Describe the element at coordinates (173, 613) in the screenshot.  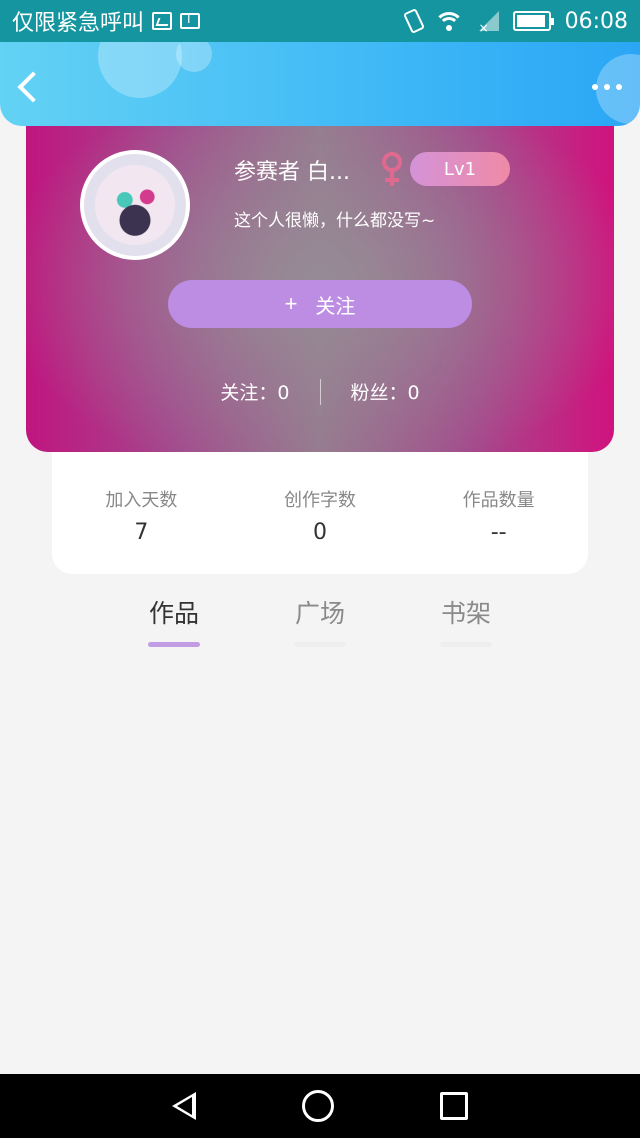
I see `tab-label: 作品` at that location.